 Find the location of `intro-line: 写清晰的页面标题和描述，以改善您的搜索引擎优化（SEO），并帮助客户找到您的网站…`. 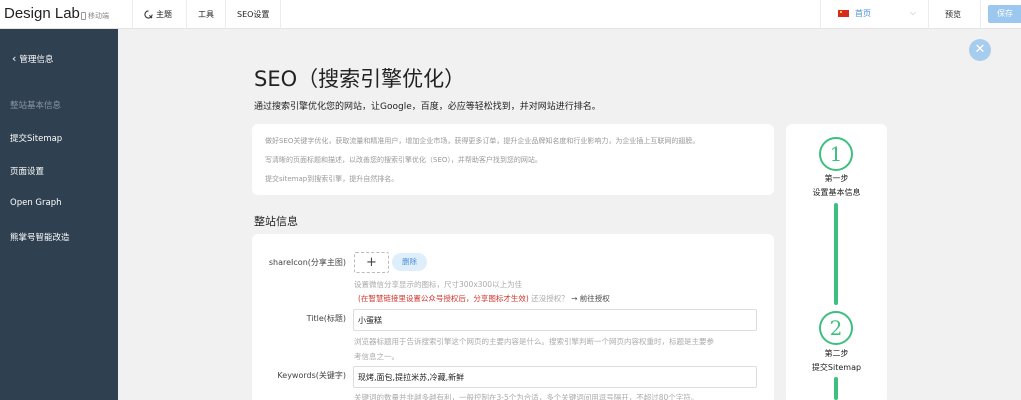

intro-line: 写清晰的页面标题和描述，以改善您的搜索引擎优化（SEO），并帮助客户找到您的网站… is located at coordinates (403, 160).